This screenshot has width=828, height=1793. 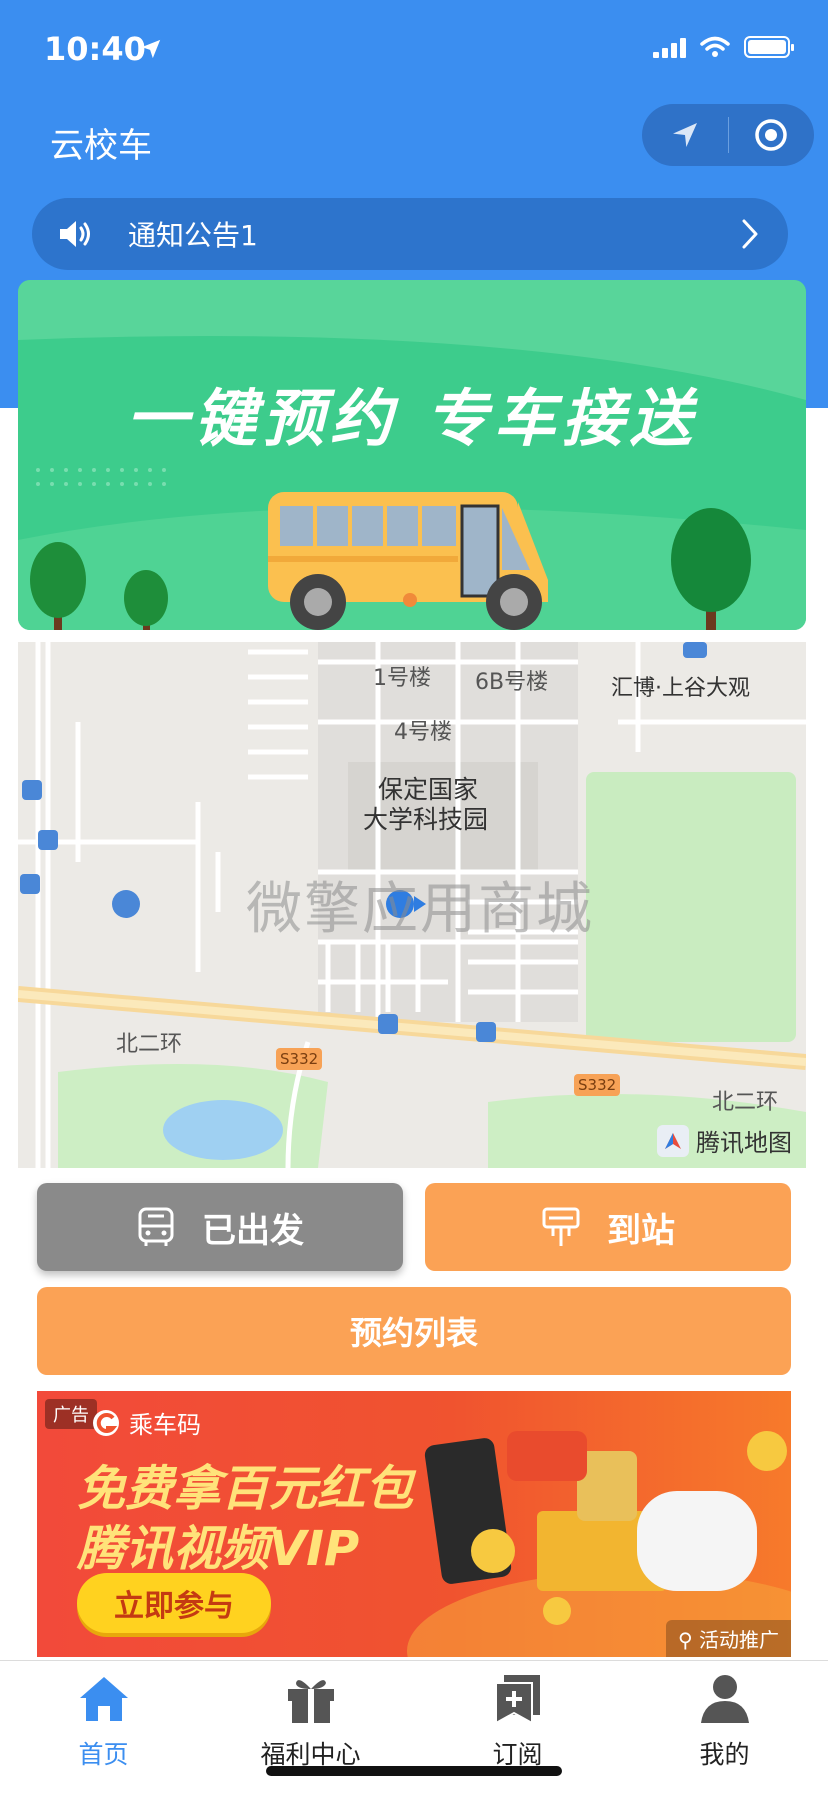 What do you see at coordinates (745, 1102) in the screenshot?
I see `map-label-road-right: 北二环` at bounding box center [745, 1102].